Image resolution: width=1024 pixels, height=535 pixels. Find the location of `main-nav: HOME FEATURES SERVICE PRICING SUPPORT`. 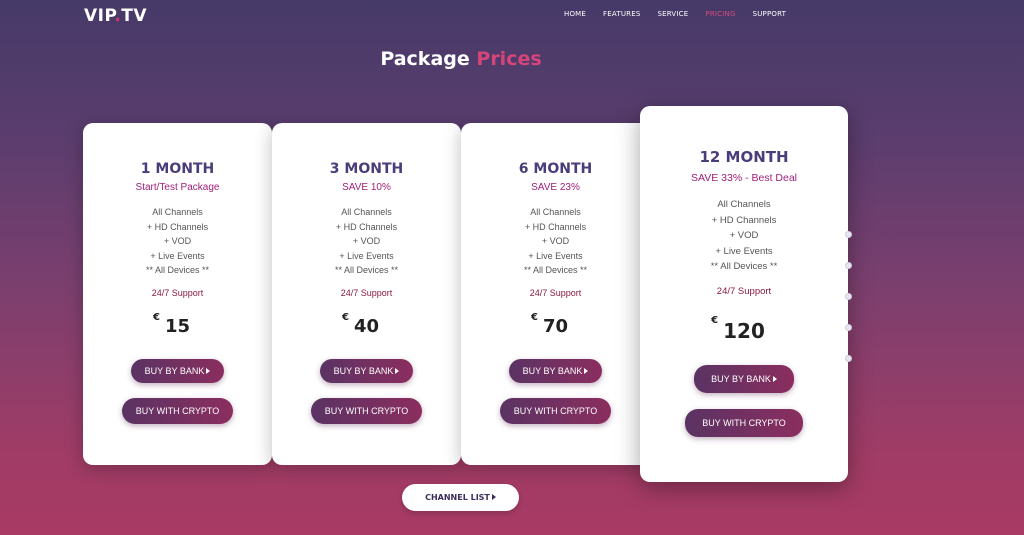

main-nav: HOME FEATURES SERVICE PRICING SUPPORT is located at coordinates (683, 14).